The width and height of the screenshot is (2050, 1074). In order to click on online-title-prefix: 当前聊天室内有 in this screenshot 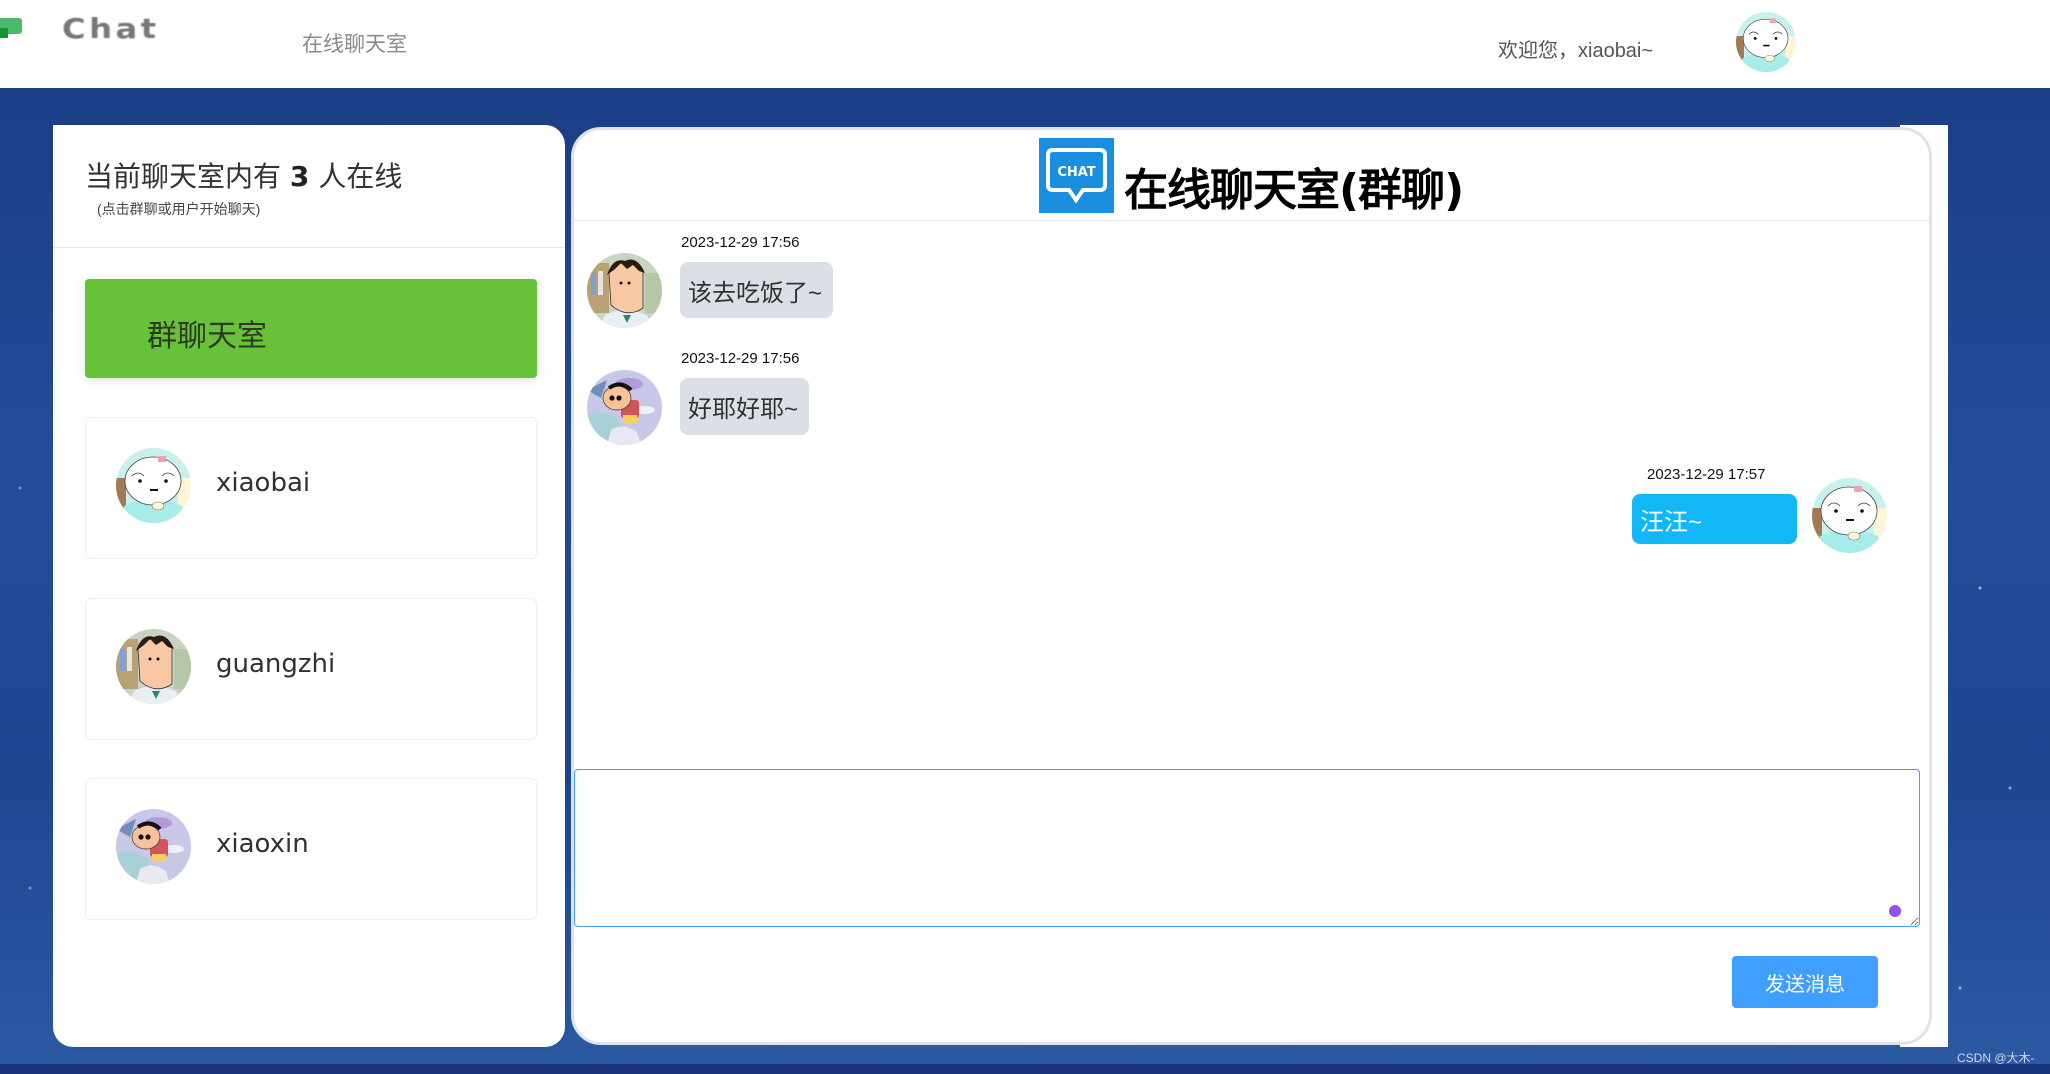, I will do `click(183, 176)`.